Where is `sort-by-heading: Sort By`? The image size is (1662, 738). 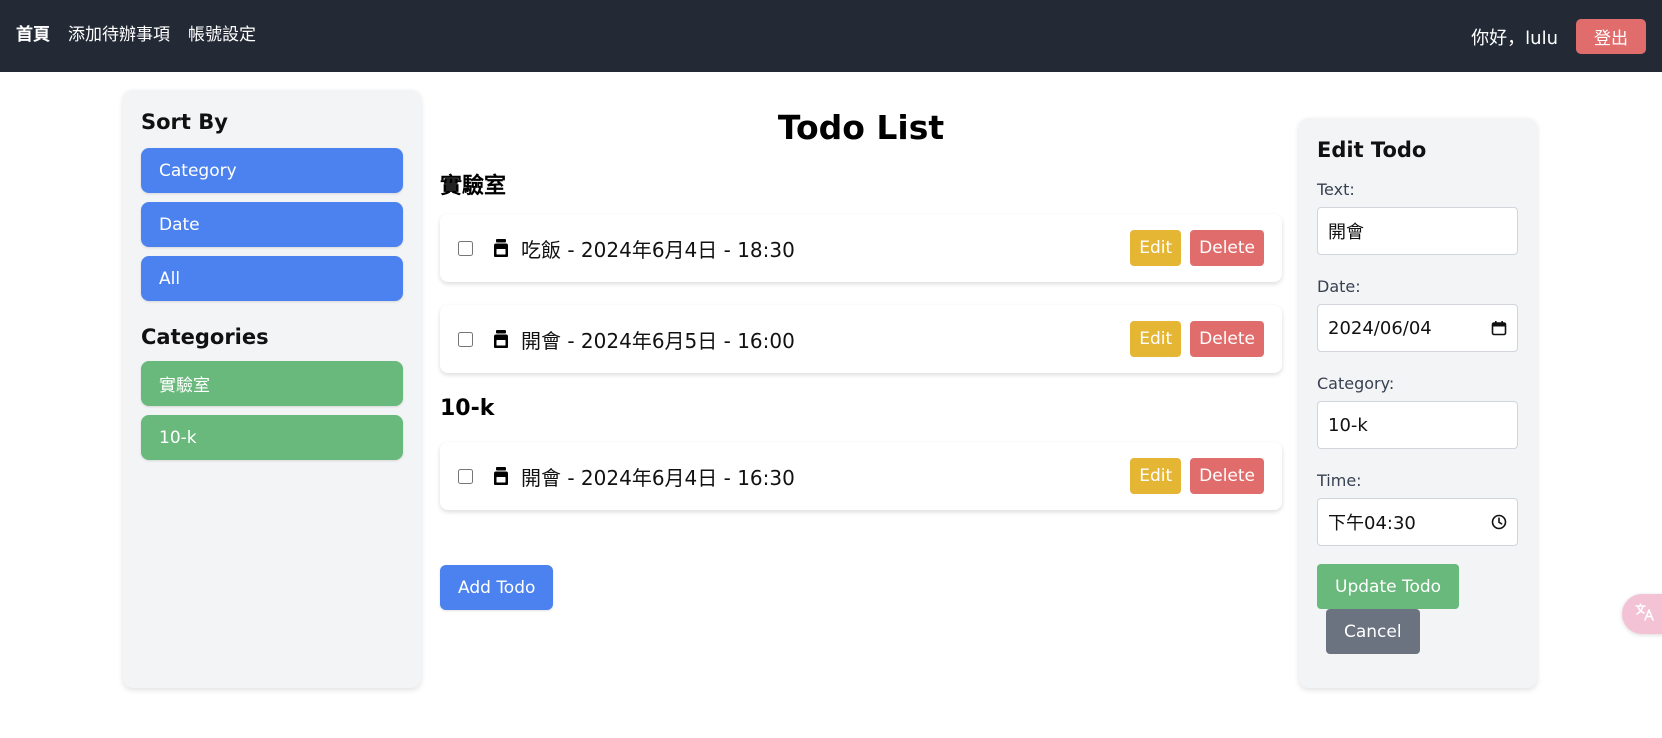 sort-by-heading: Sort By is located at coordinates (184, 122).